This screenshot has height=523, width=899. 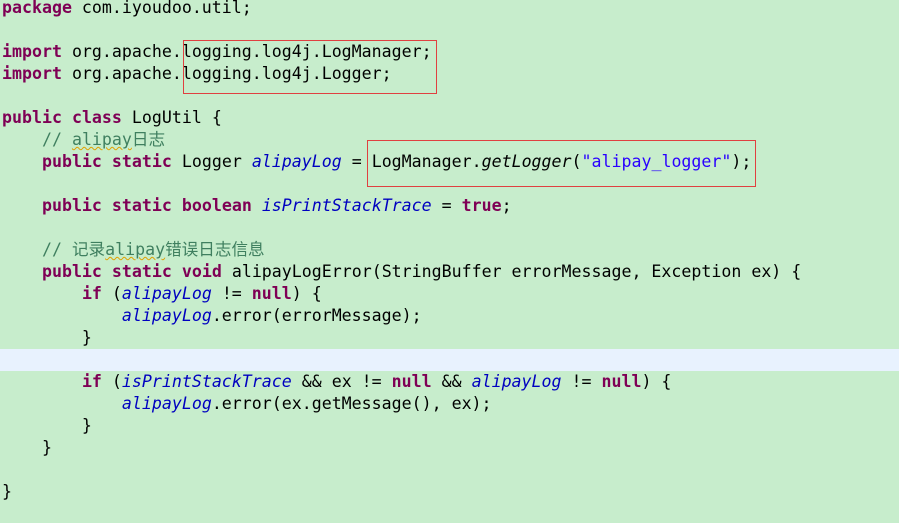 What do you see at coordinates (526, 161) in the screenshot?
I see `token-it: getLogger` at bounding box center [526, 161].